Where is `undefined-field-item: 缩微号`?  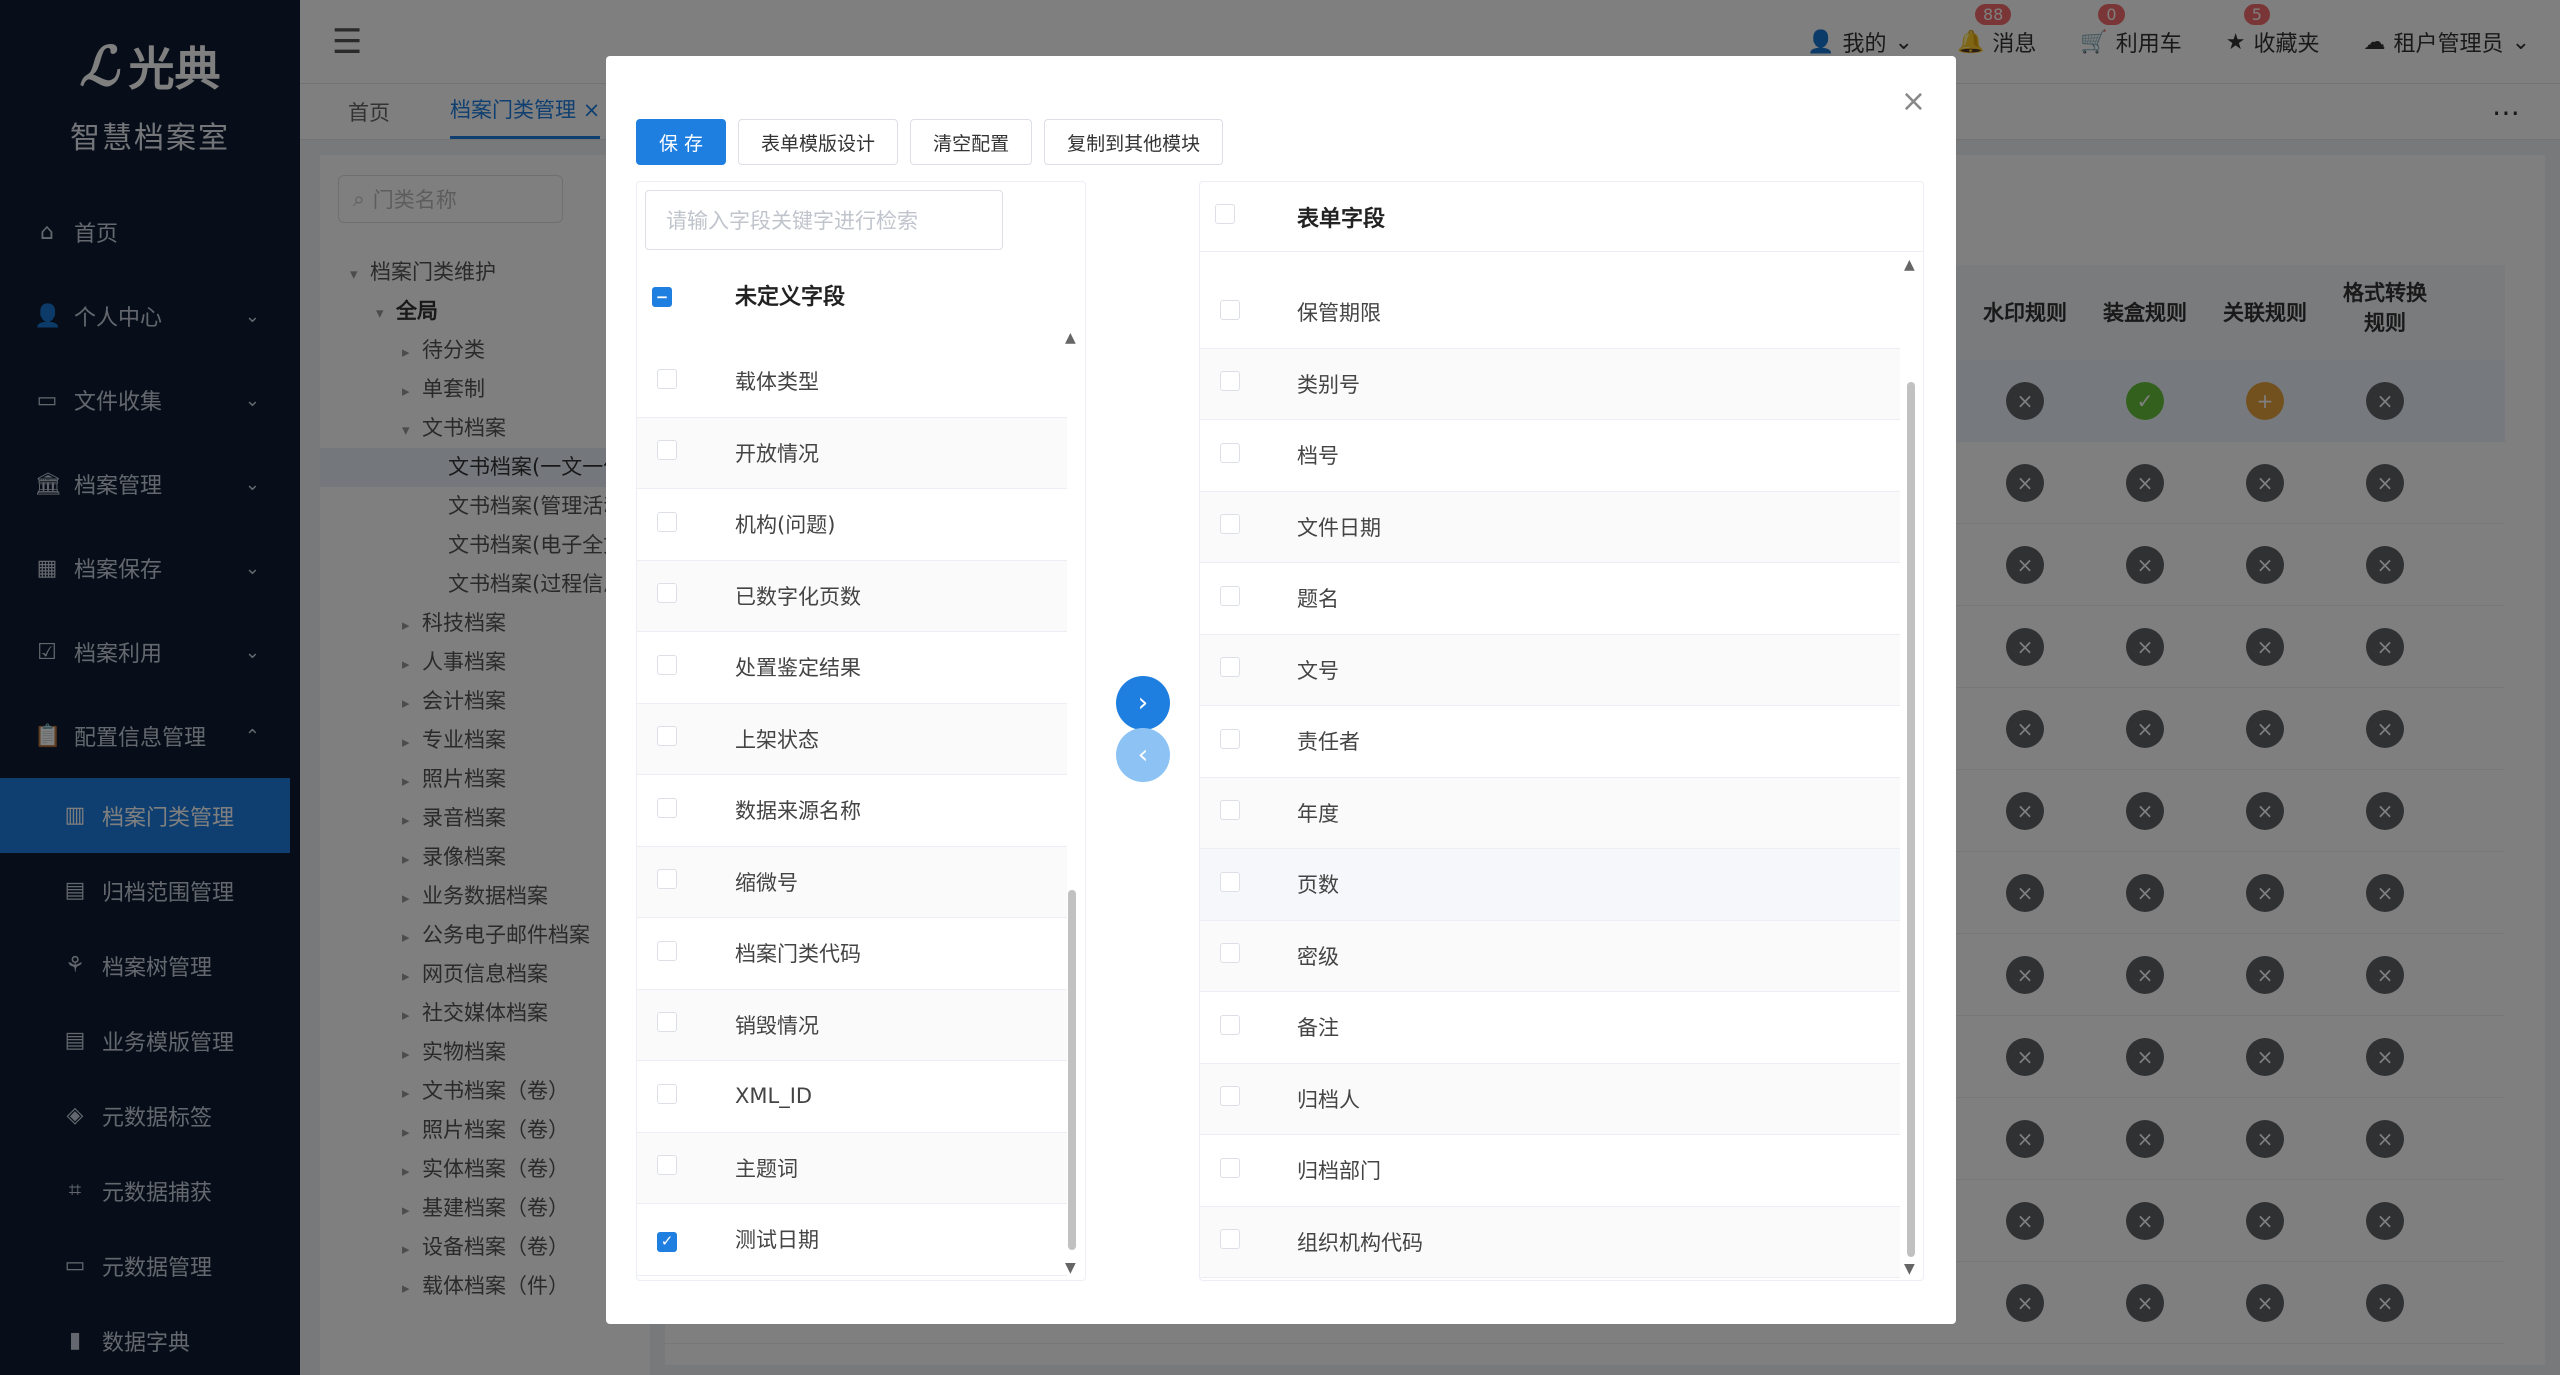
undefined-field-item: 缩微号 is located at coordinates (852, 882).